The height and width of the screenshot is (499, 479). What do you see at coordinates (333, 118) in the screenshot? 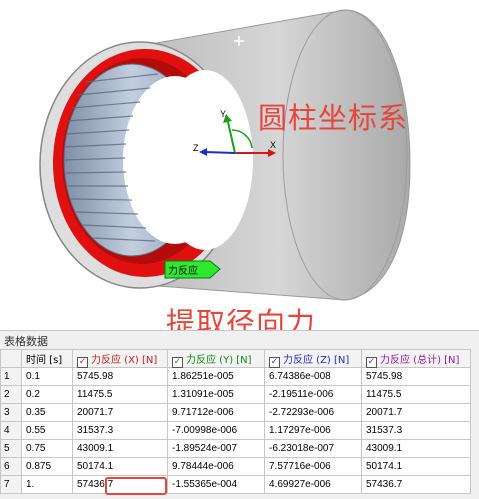
I see `cylindrical-cs-annotation: 圆柱坐标系` at bounding box center [333, 118].